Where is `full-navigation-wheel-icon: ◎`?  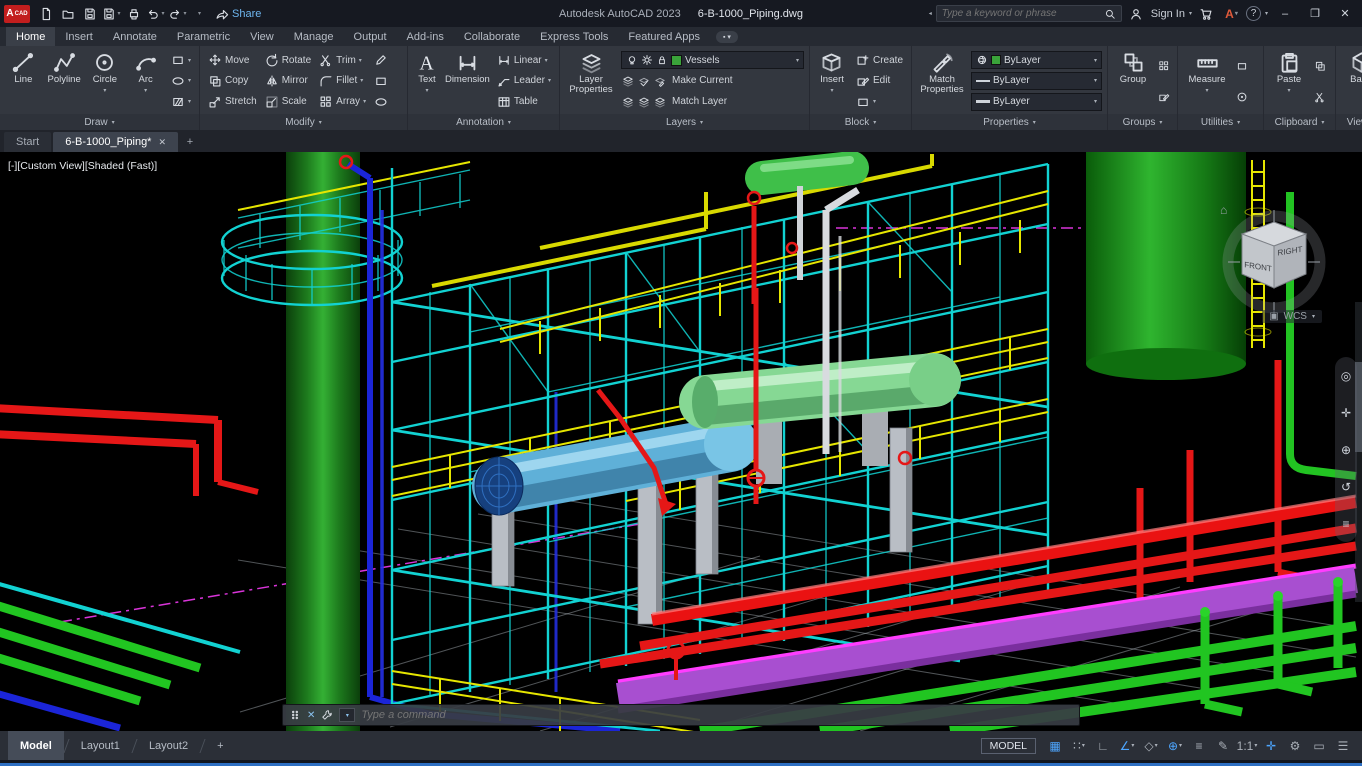
full-navigation-wheel-icon: ◎ is located at coordinates (1346, 376).